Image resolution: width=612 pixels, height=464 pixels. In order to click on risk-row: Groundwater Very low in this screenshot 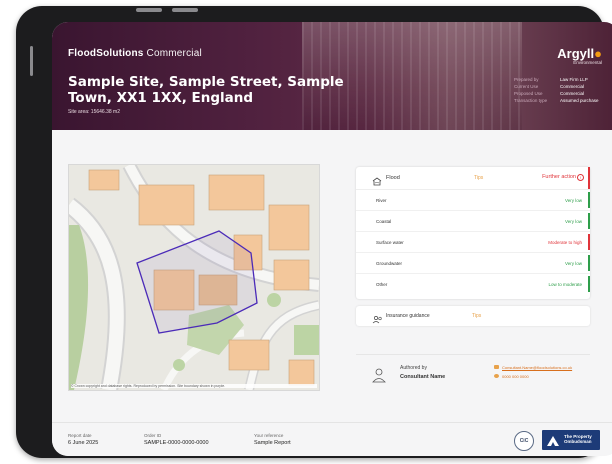, I will do `click(473, 263)`.